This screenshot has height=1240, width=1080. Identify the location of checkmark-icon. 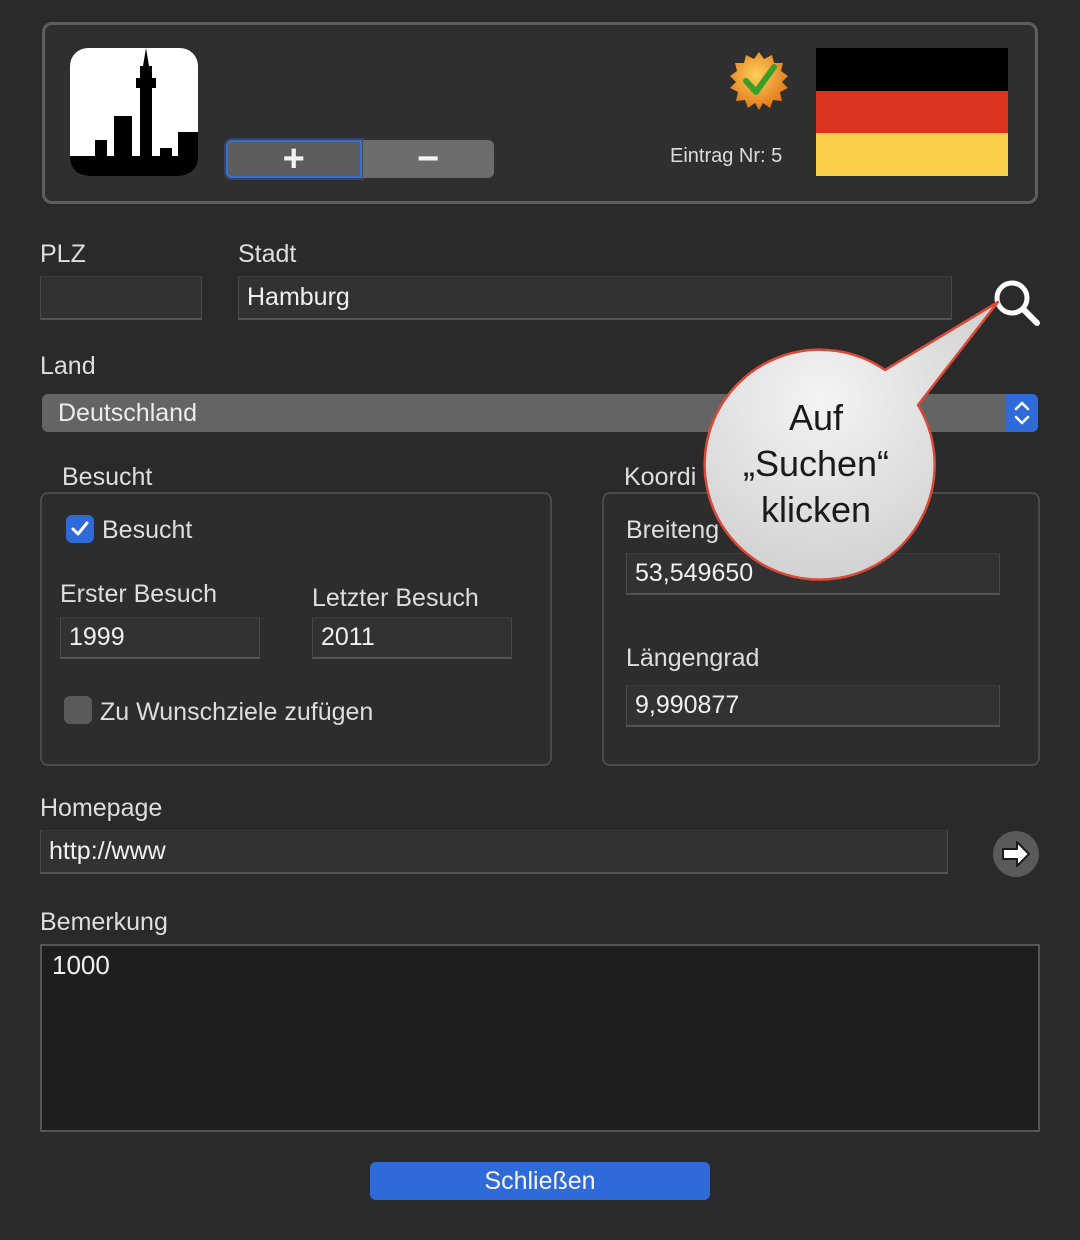
(80, 528).